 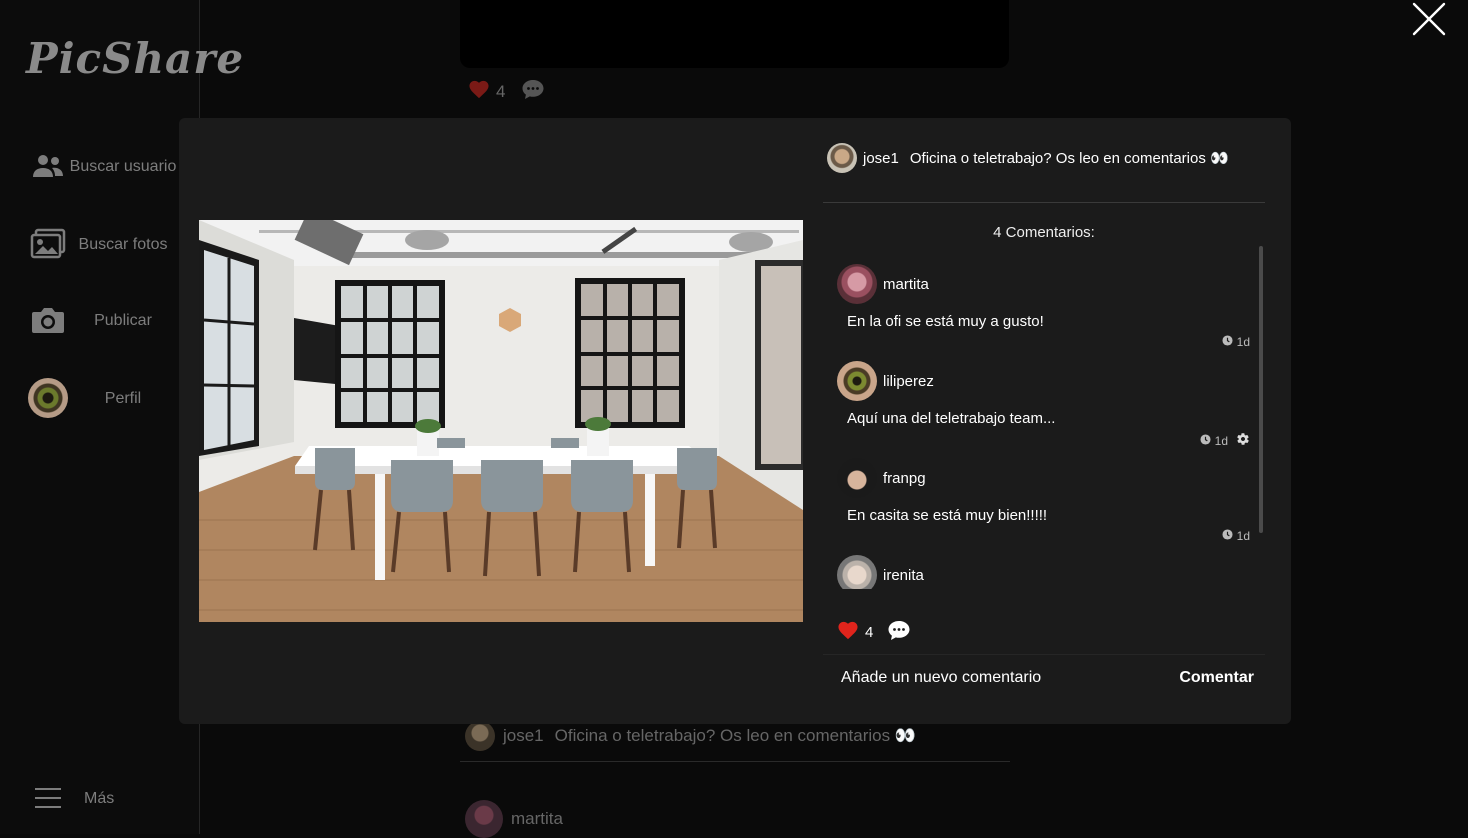 I want to click on sidebar-item-buscar-fotos: Buscar fotos, so click(x=103, y=244).